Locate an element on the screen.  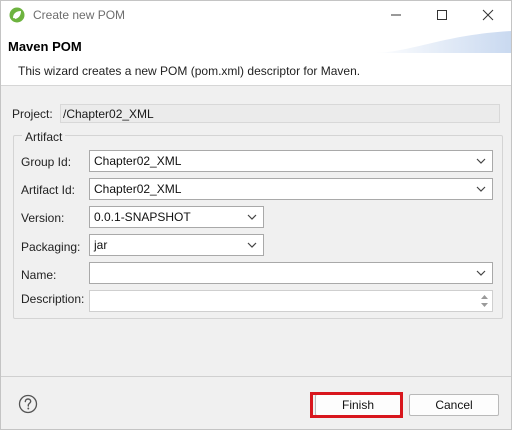
help-icon is located at coordinates (28, 404).